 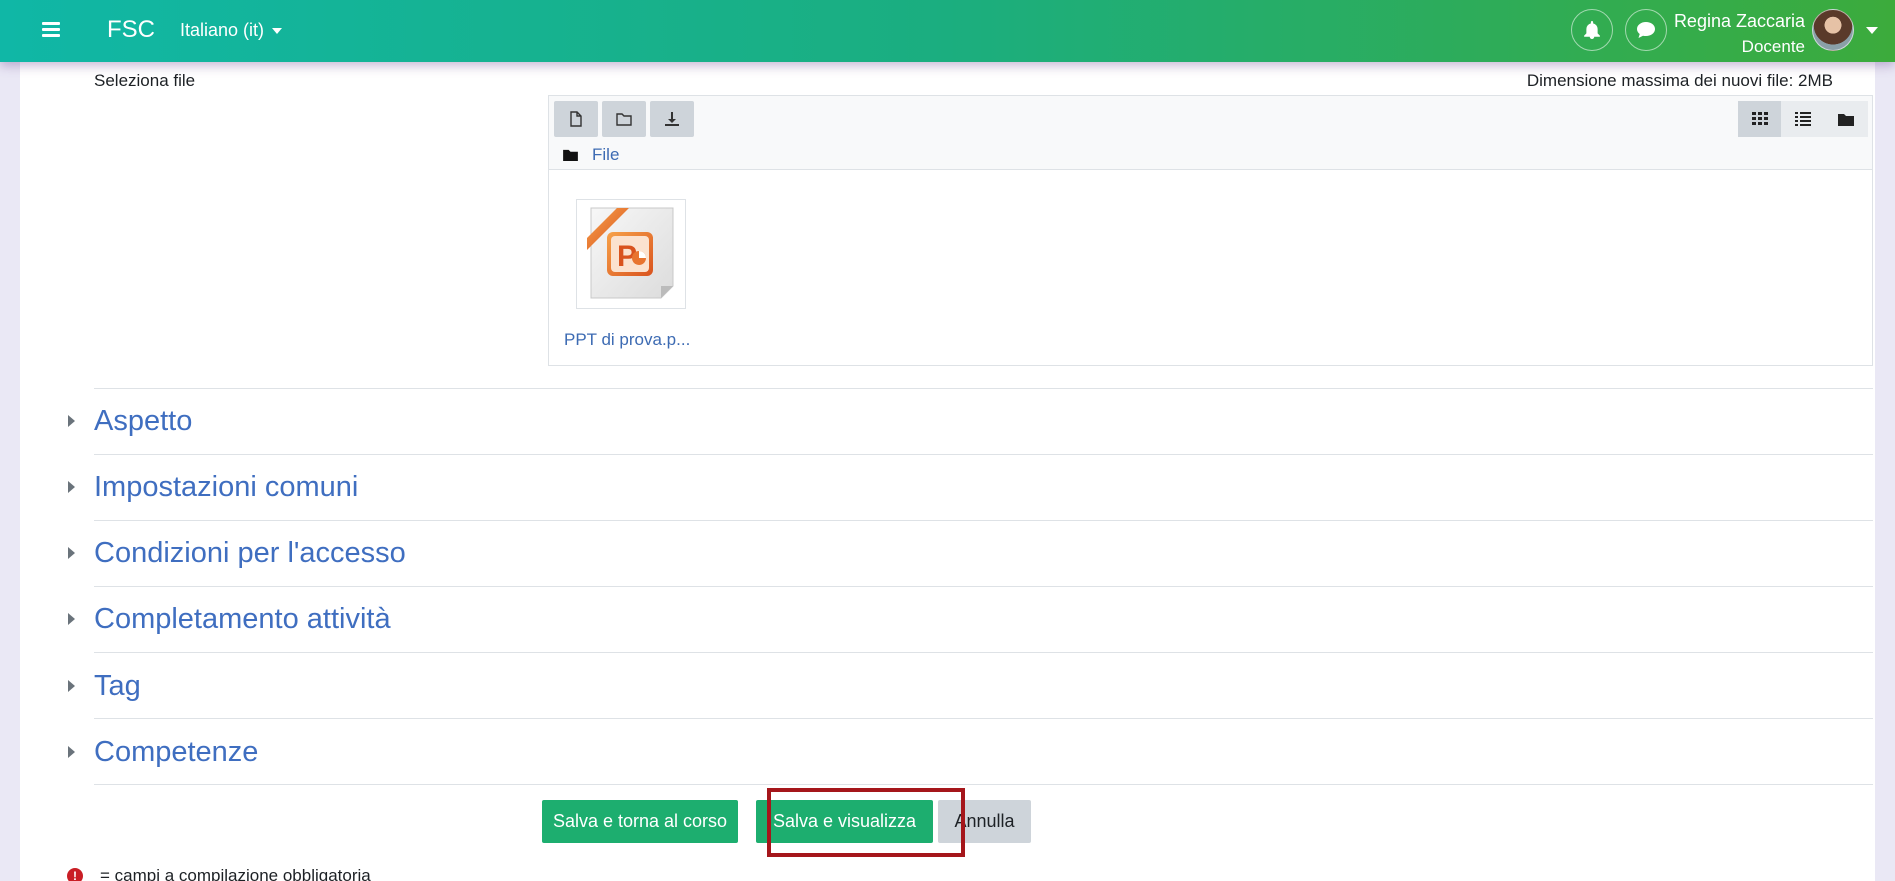 I want to click on messages-button, so click(x=1646, y=30).